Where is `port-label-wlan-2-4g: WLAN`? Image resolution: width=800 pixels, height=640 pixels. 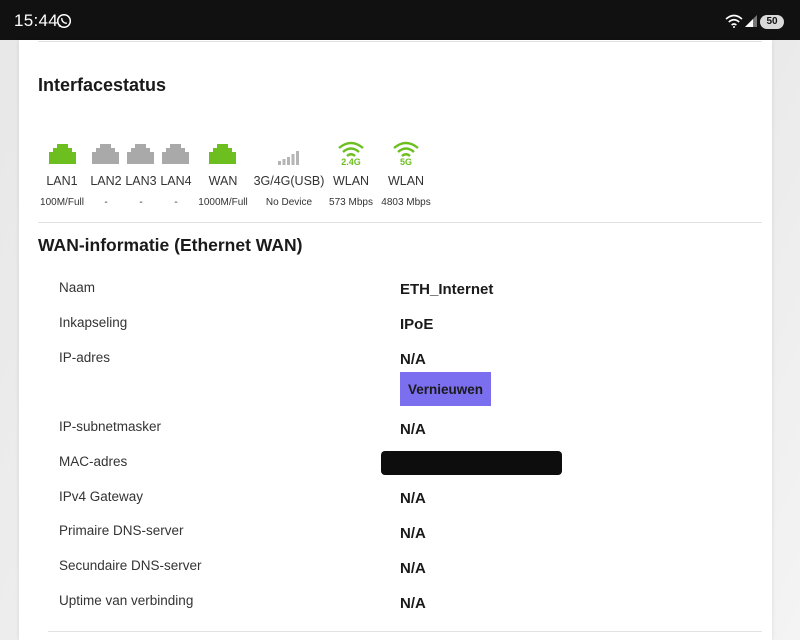 port-label-wlan-2-4g: WLAN is located at coordinates (351, 181).